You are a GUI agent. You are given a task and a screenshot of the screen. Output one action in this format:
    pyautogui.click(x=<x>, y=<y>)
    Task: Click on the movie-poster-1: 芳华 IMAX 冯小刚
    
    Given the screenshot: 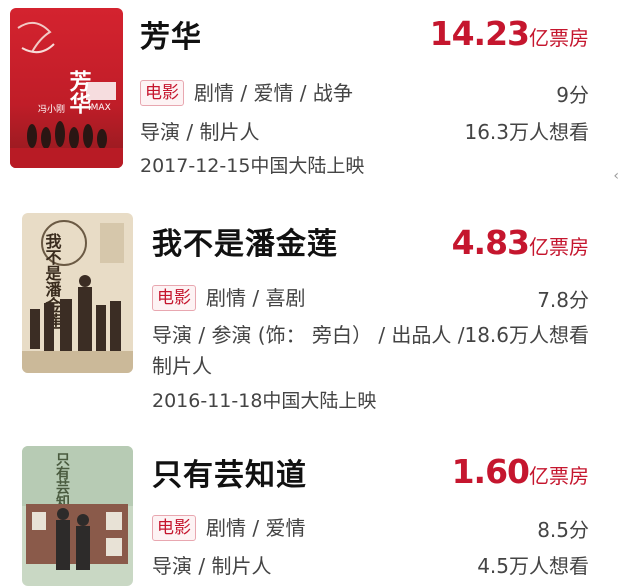 What is the action you would take?
    pyautogui.click(x=66, y=88)
    